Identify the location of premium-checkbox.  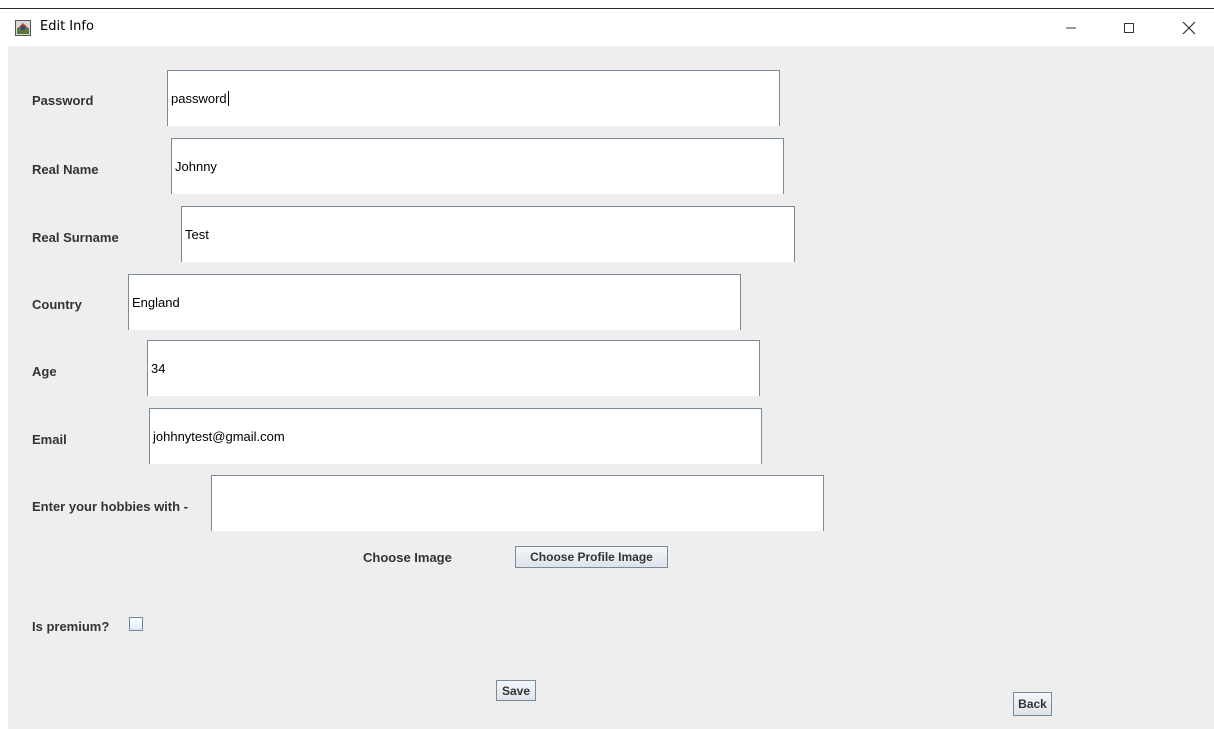
(136, 624).